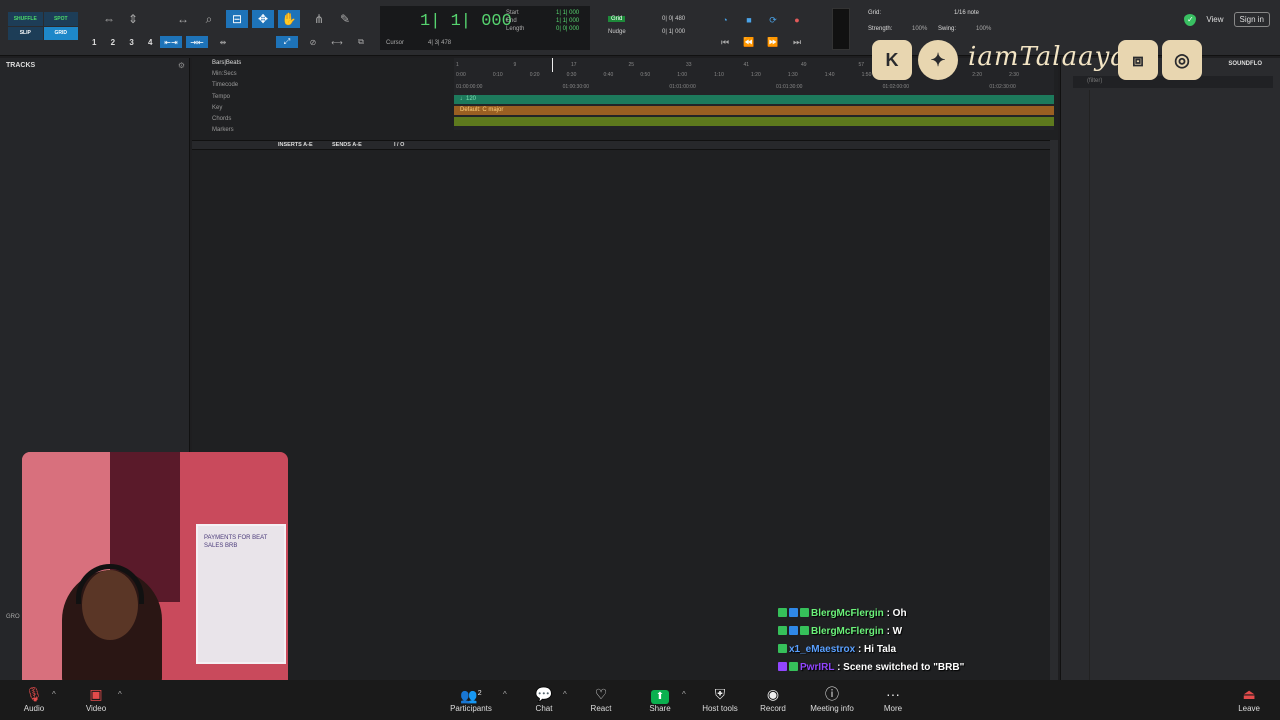  Describe the element at coordinates (966, 13) in the screenshot. I see `q-grid-value: 1/16 note` at that location.